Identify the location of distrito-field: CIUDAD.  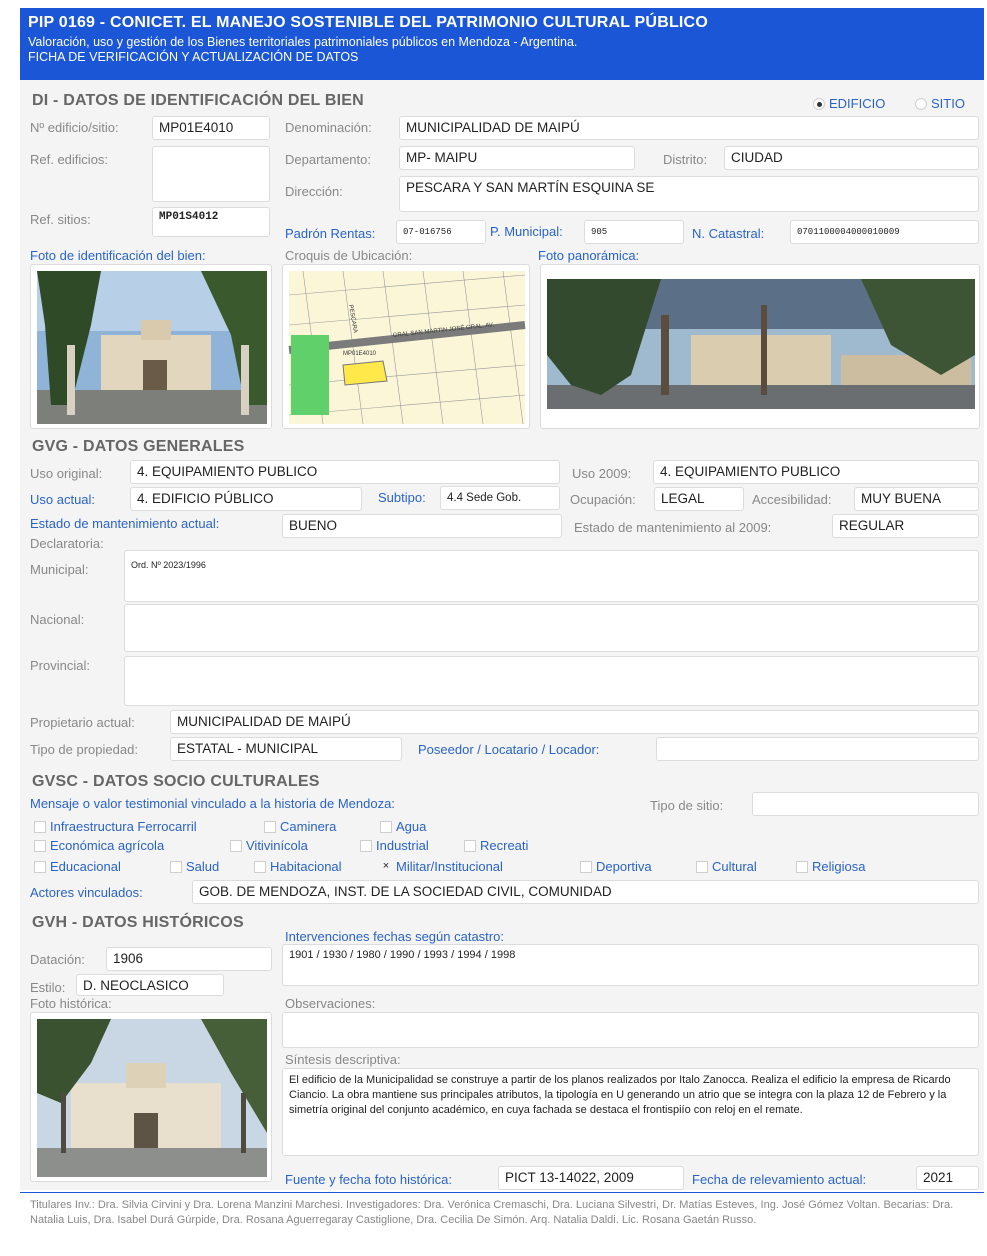
(851, 158).